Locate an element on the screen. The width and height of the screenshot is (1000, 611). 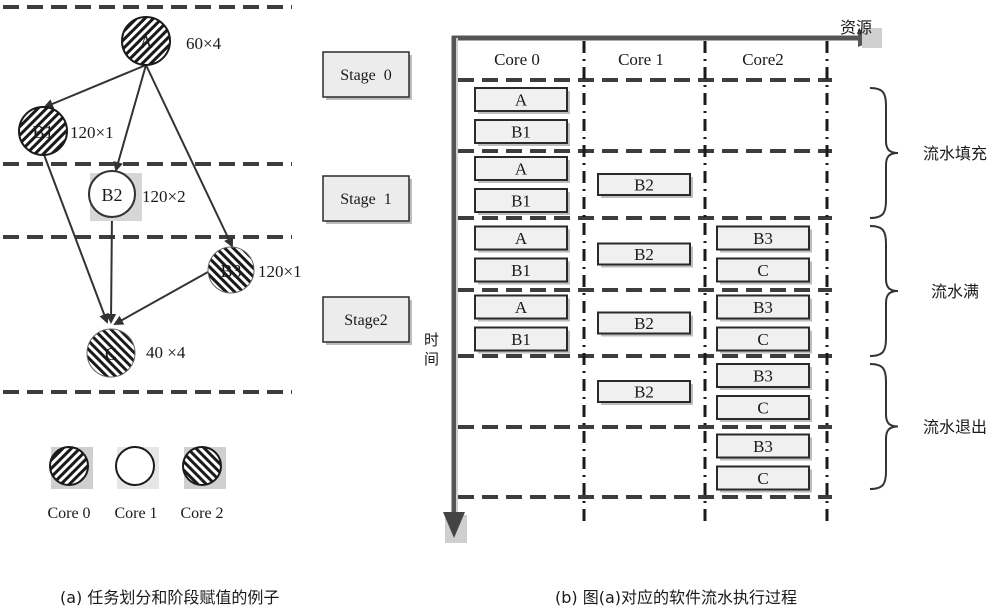
edge-a-b1 is located at coordinates (95, 86).